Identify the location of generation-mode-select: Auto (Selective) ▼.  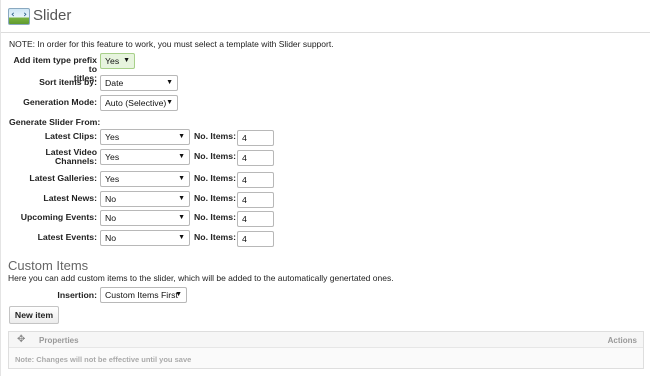
(139, 103).